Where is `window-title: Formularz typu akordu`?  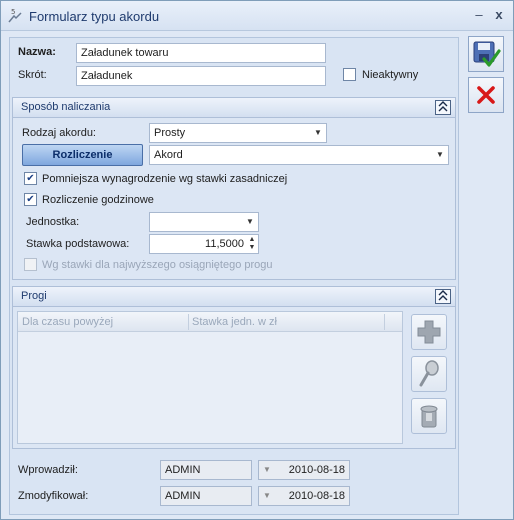 window-title: Formularz typu akordu is located at coordinates (94, 16).